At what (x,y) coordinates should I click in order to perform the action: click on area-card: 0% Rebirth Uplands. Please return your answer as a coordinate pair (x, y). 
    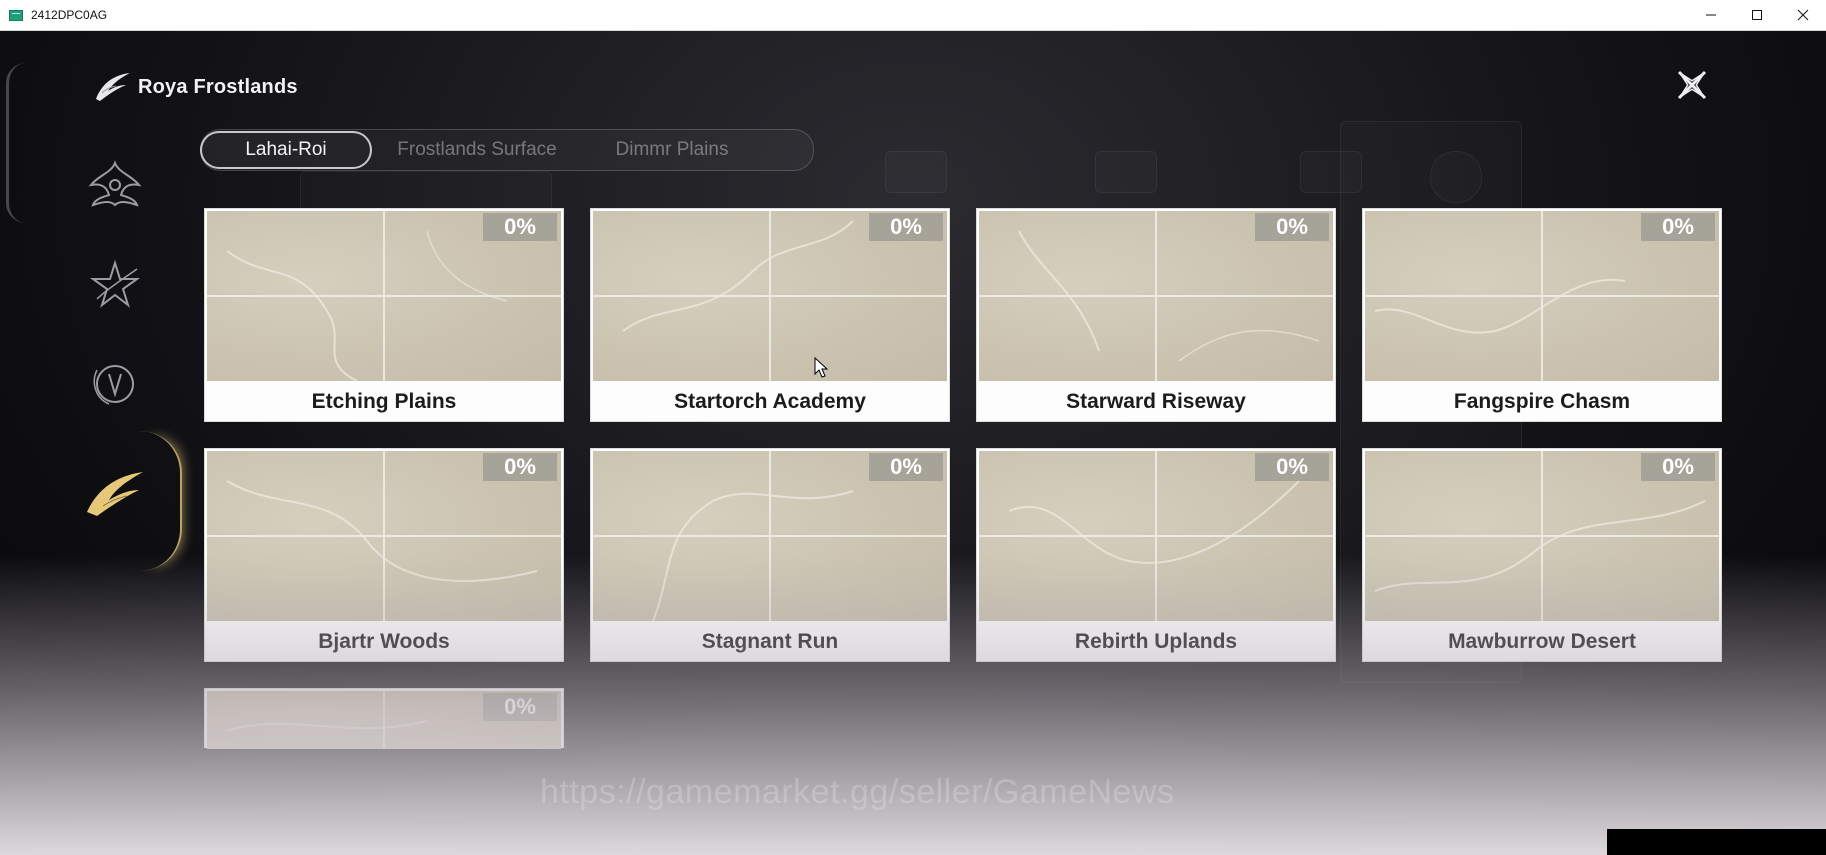
    Looking at the image, I should click on (1156, 555).